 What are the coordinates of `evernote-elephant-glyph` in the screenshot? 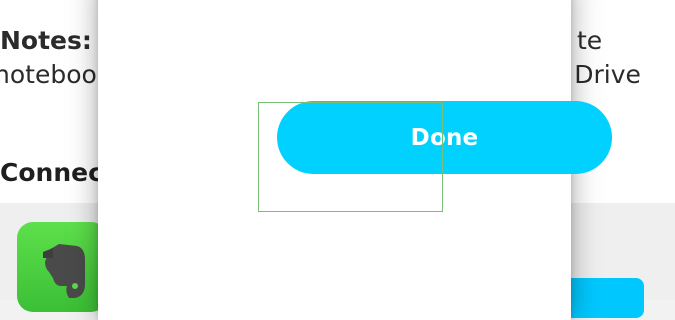 It's located at (64, 271).